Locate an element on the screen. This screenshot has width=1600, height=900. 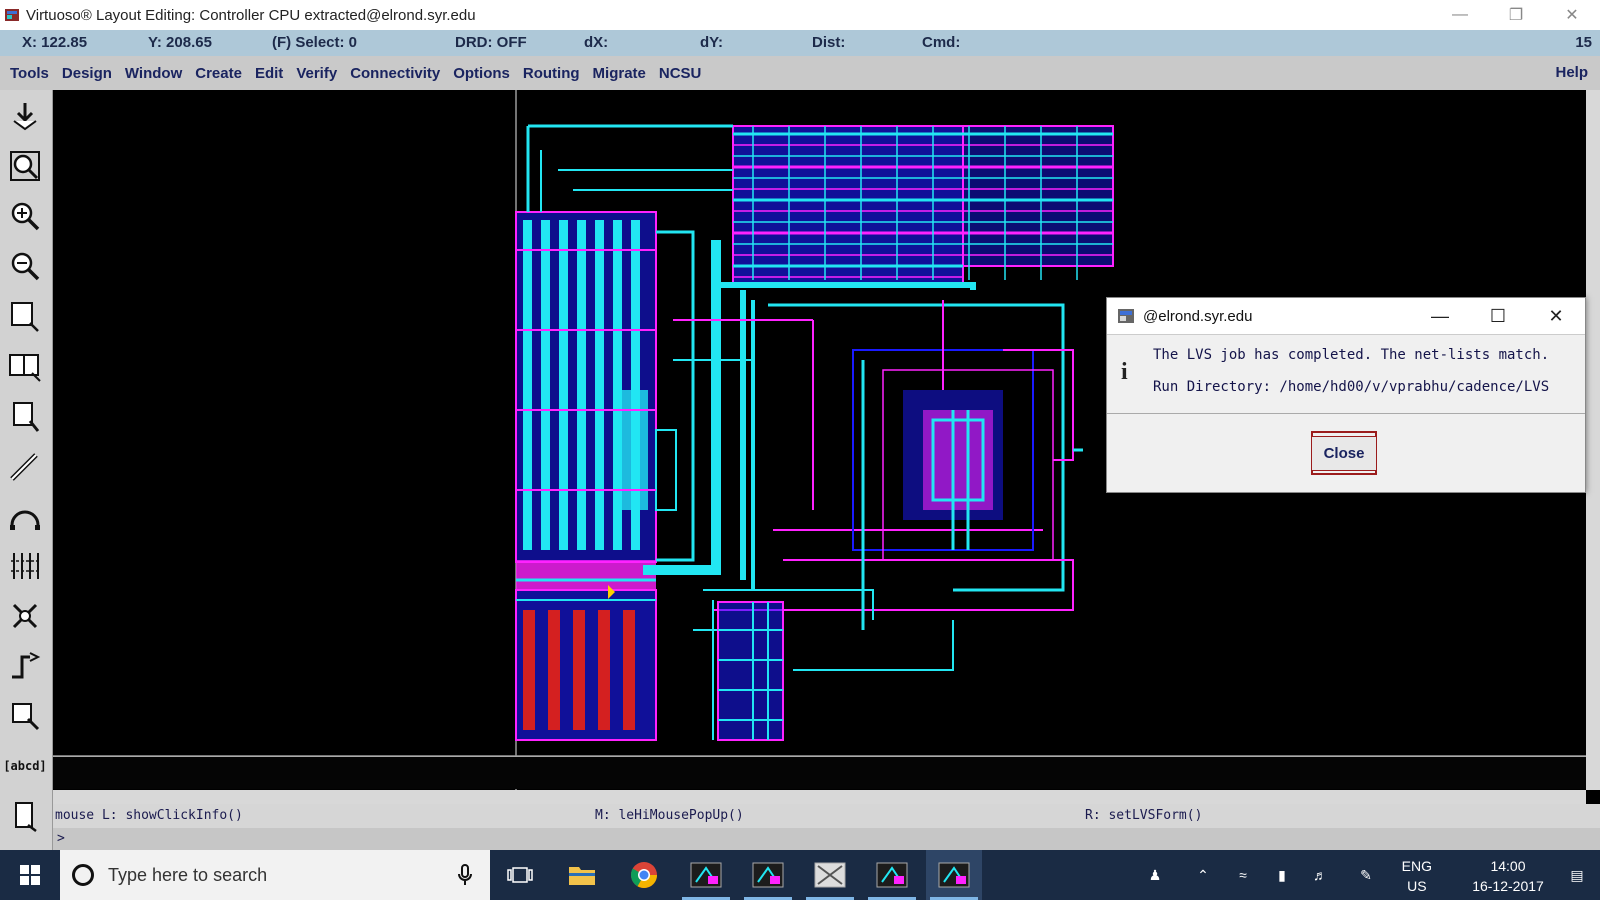
y-coordinate: Y: 208.65 is located at coordinates (180, 42).